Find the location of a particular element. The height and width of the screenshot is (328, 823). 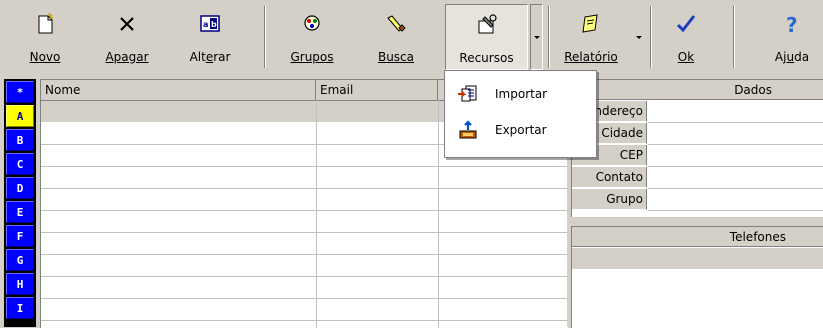

groups-label: Grupos is located at coordinates (312, 57).